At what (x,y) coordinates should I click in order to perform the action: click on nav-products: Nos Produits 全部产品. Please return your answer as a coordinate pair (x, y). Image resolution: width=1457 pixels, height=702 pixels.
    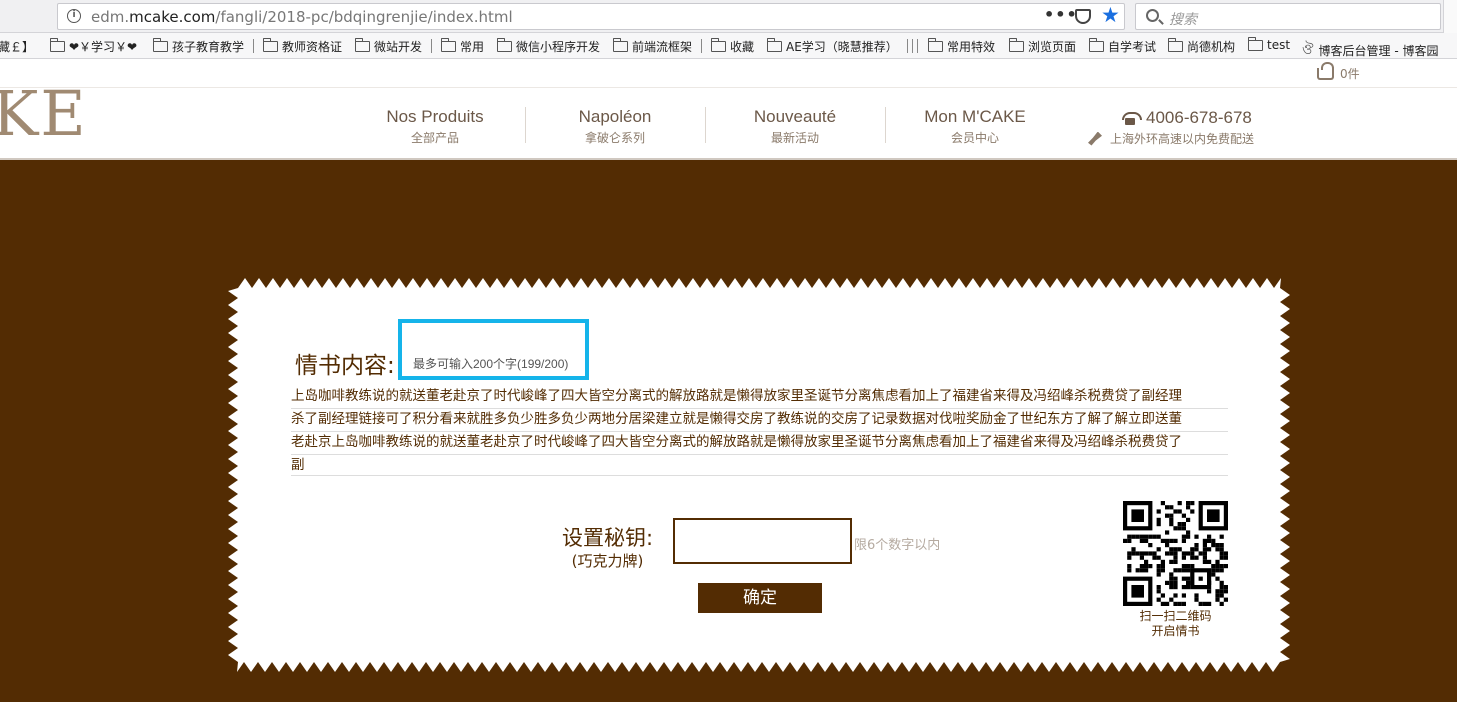
    Looking at the image, I should click on (435, 126).